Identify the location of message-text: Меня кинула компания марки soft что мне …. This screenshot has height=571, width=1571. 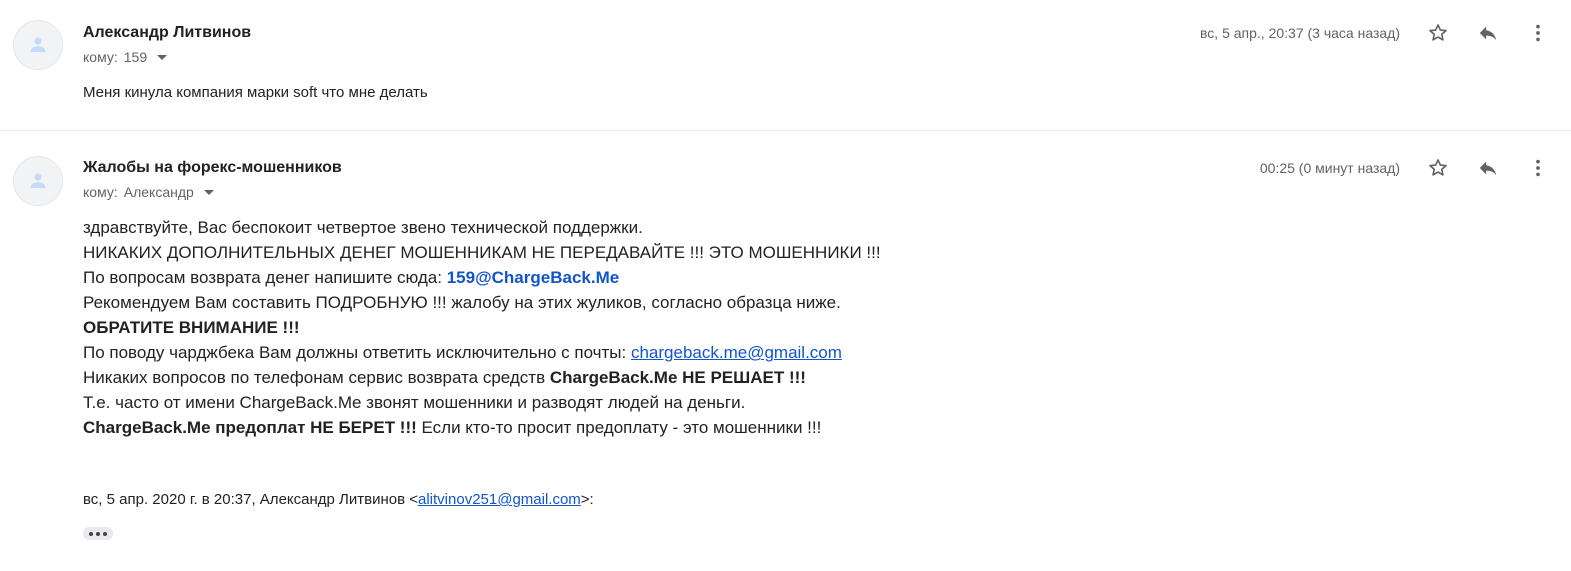
(255, 92).